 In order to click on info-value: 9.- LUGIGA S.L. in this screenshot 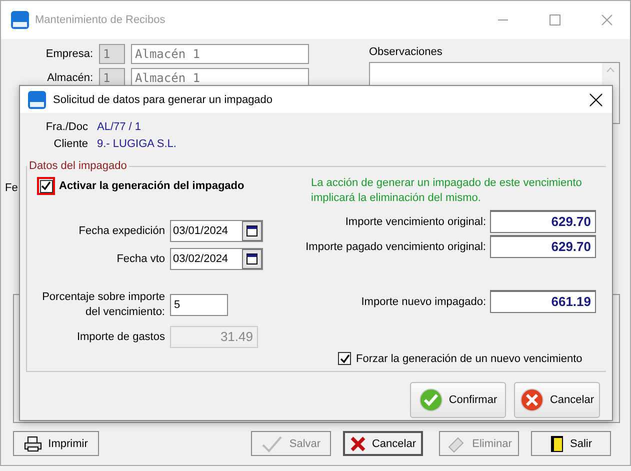, I will do `click(137, 144)`.